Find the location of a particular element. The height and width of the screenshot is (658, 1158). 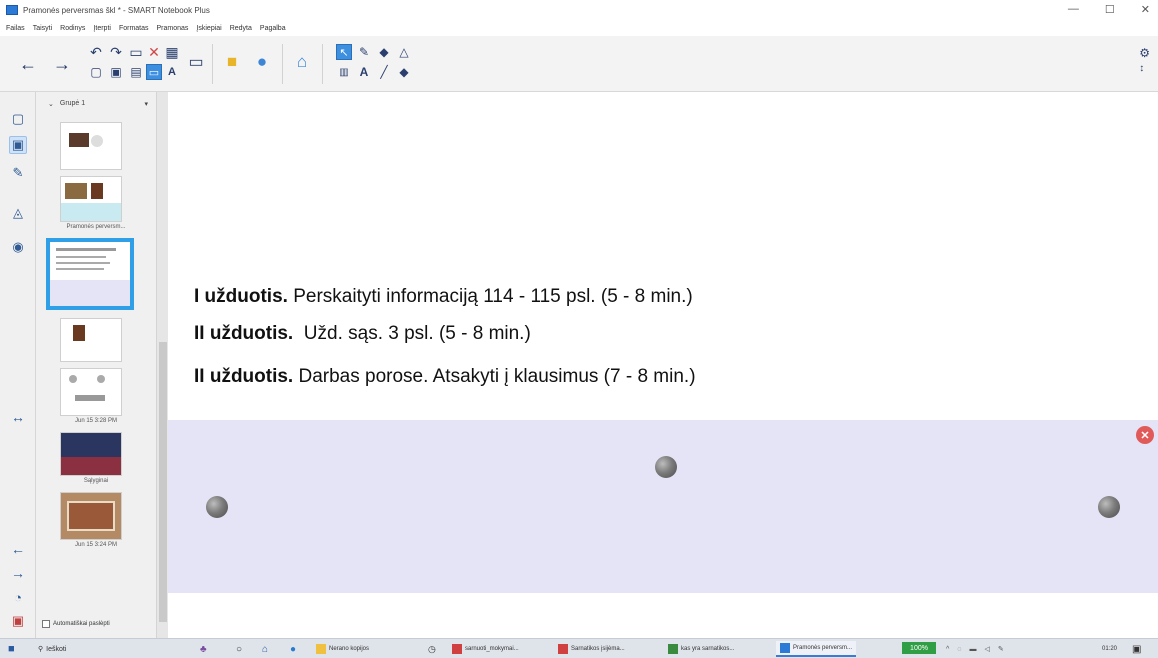

auto-hide-checkbox: Automatiškai paslėpti is located at coordinates (76, 624).